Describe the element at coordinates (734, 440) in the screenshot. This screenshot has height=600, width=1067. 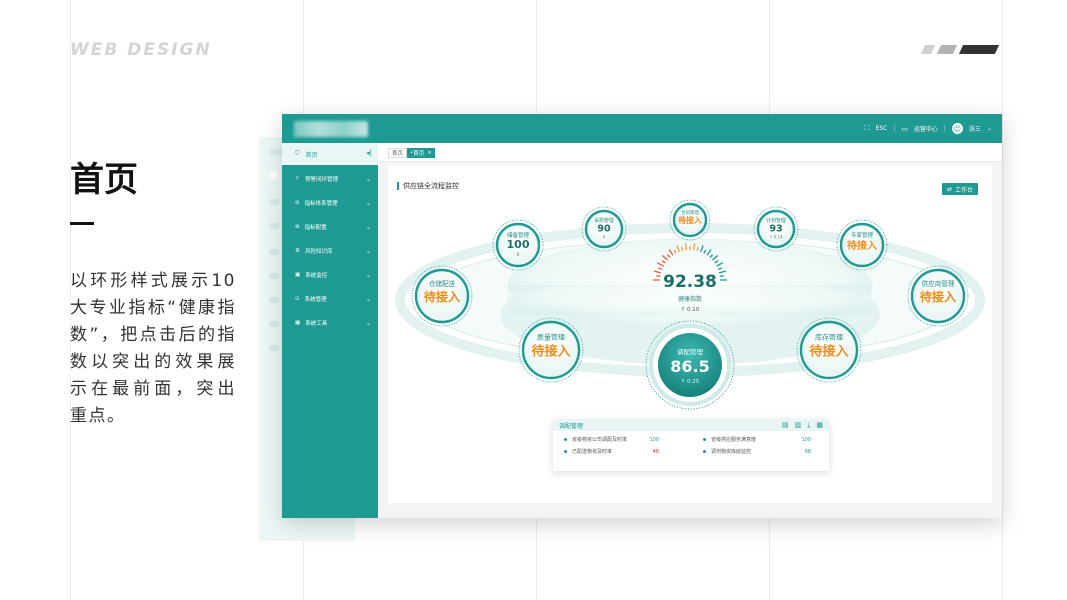
I see `metric-label: 省级供应服务满意度` at that location.